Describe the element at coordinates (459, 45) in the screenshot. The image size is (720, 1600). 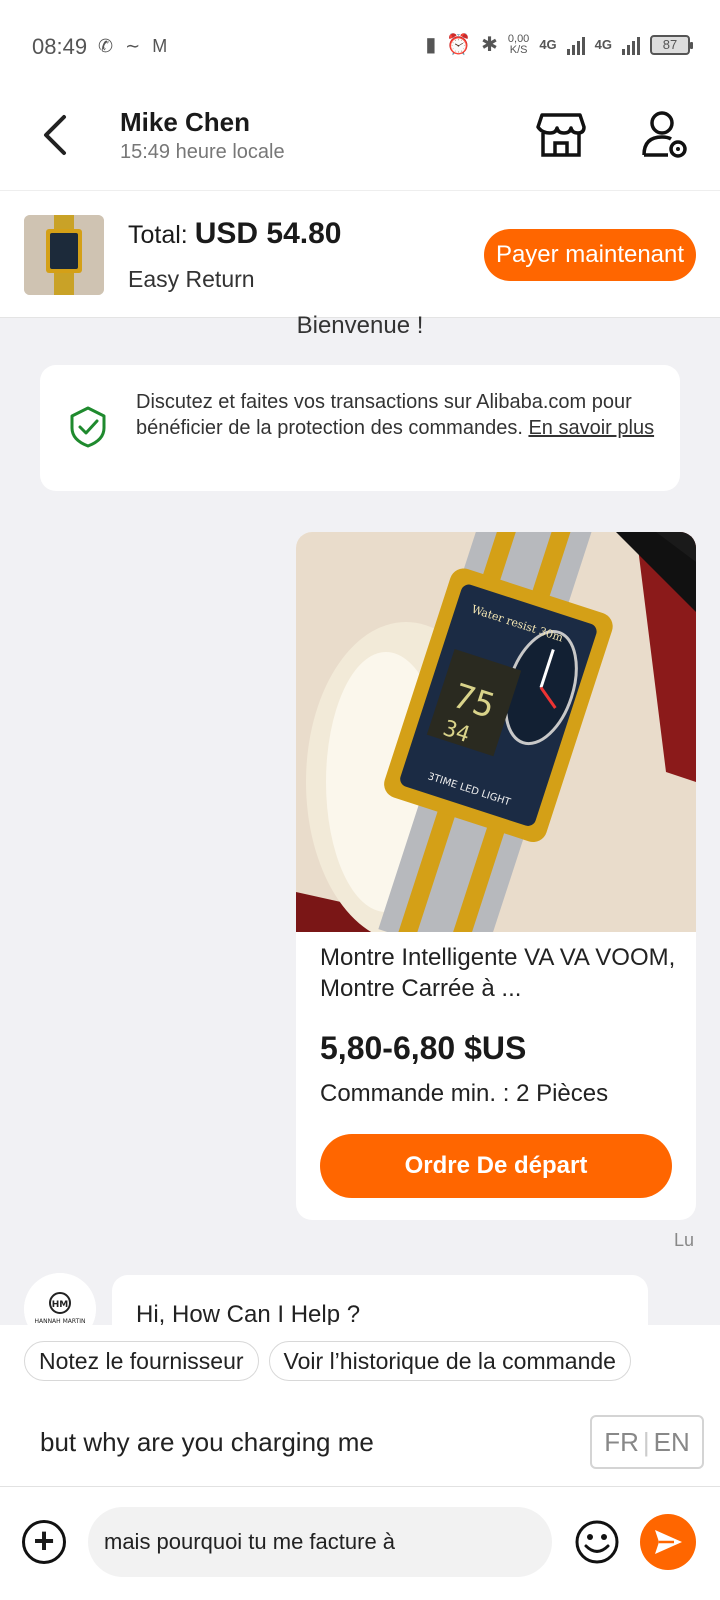
I see `alarm-icon: ⏰` at that location.